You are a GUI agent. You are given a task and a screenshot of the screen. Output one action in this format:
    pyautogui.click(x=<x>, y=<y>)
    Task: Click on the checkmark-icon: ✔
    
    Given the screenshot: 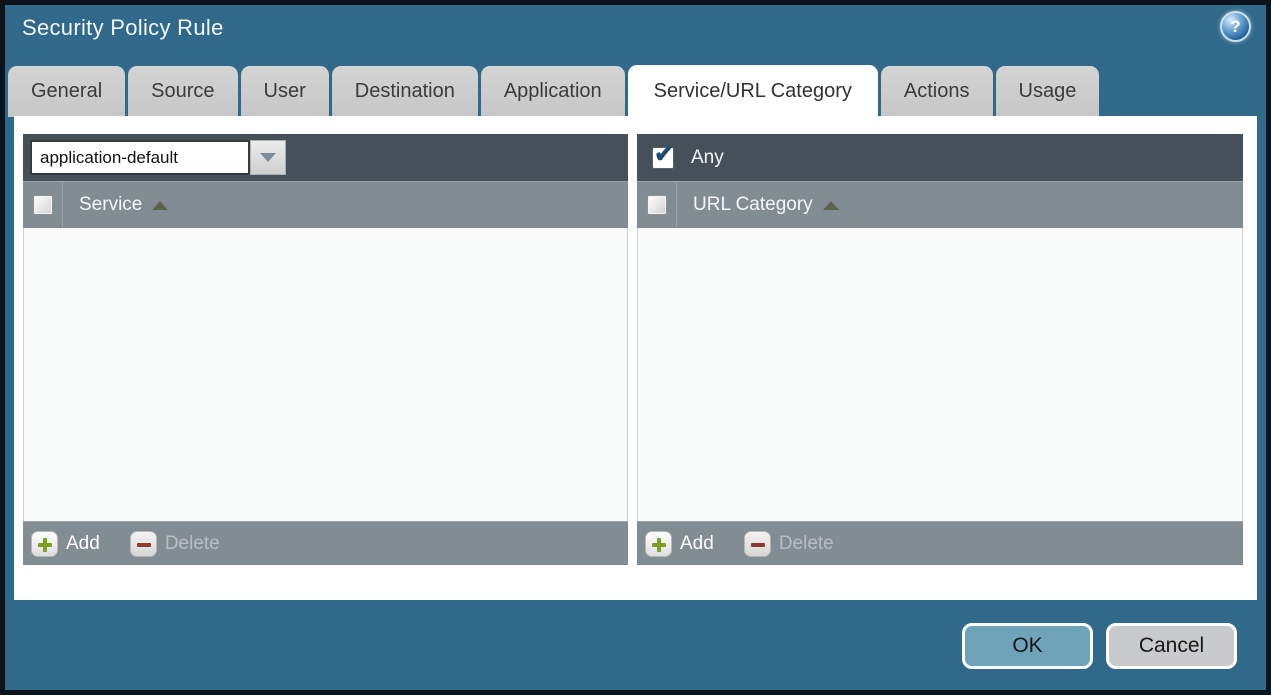 What is the action you would take?
    pyautogui.click(x=664, y=154)
    